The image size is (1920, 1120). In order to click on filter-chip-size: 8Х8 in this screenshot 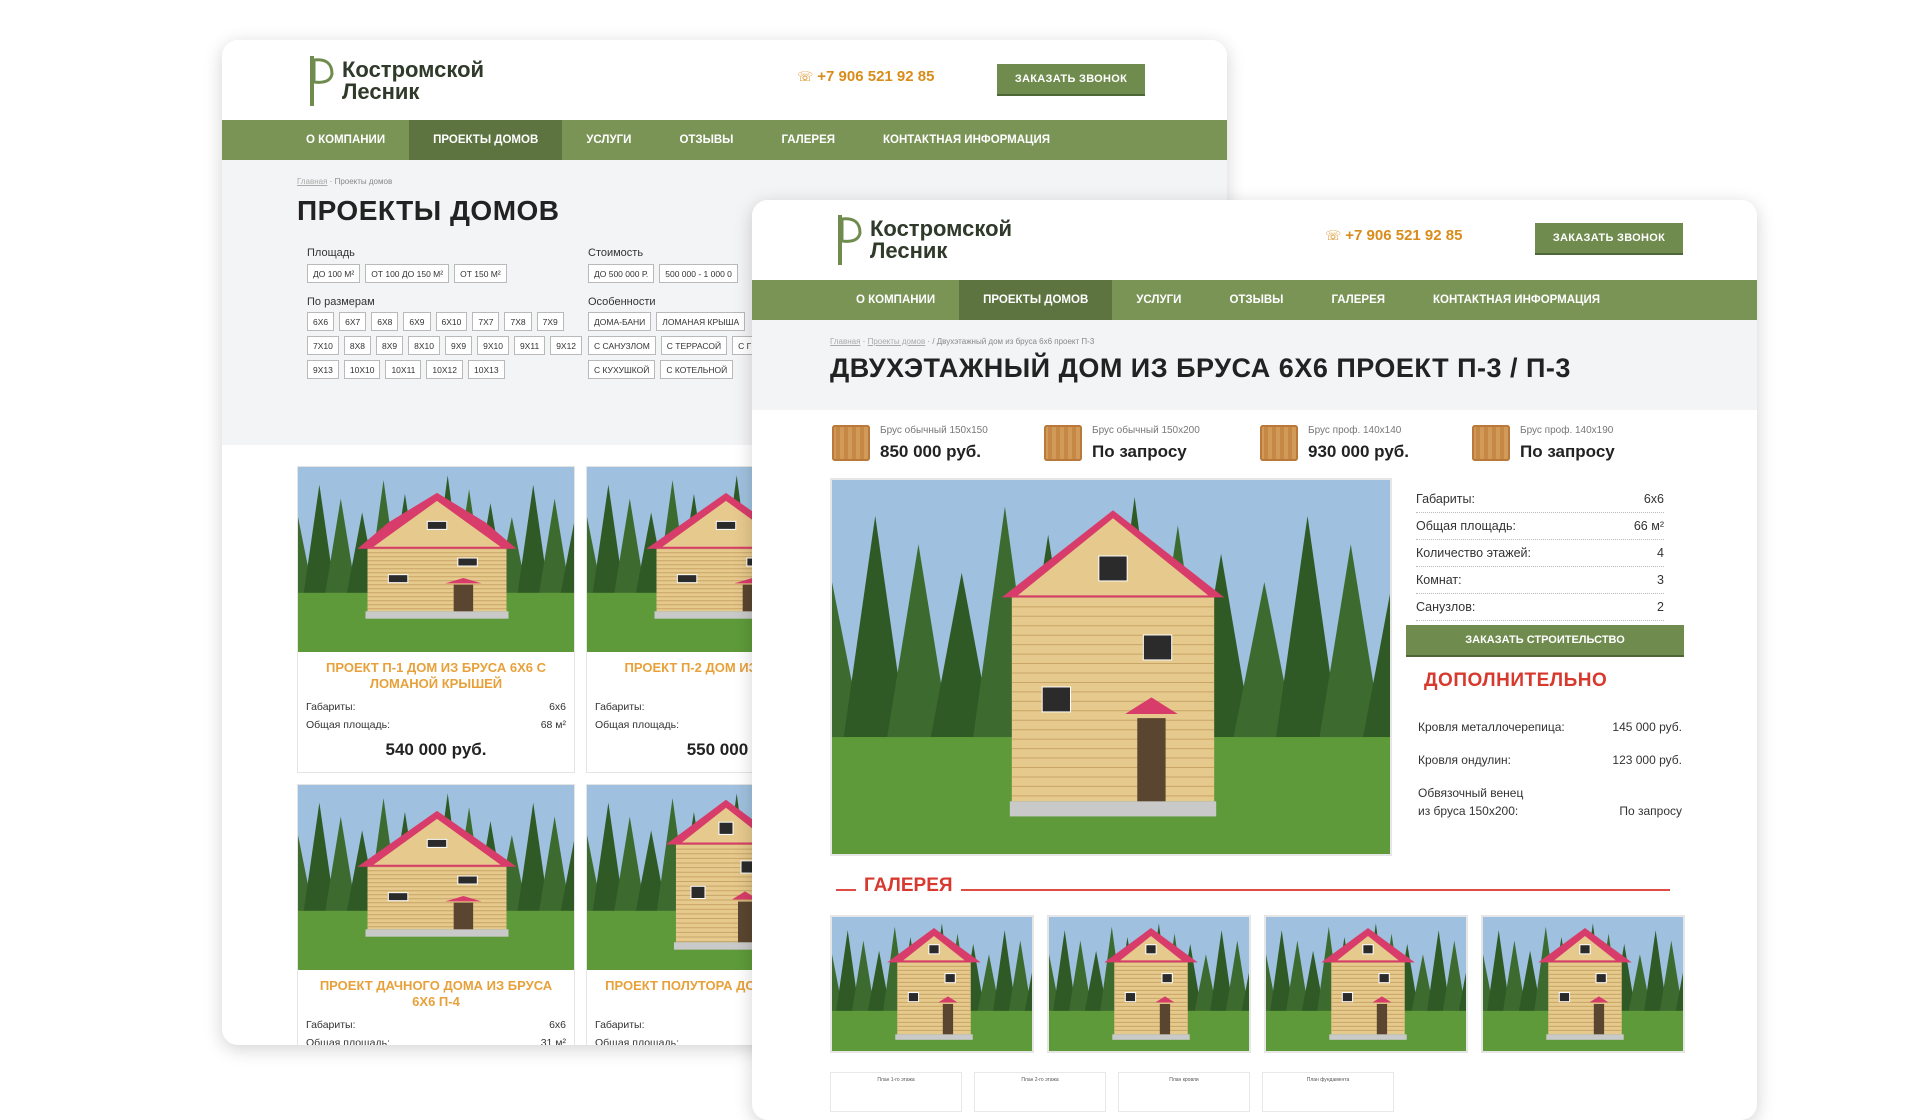, I will do `click(357, 345)`.